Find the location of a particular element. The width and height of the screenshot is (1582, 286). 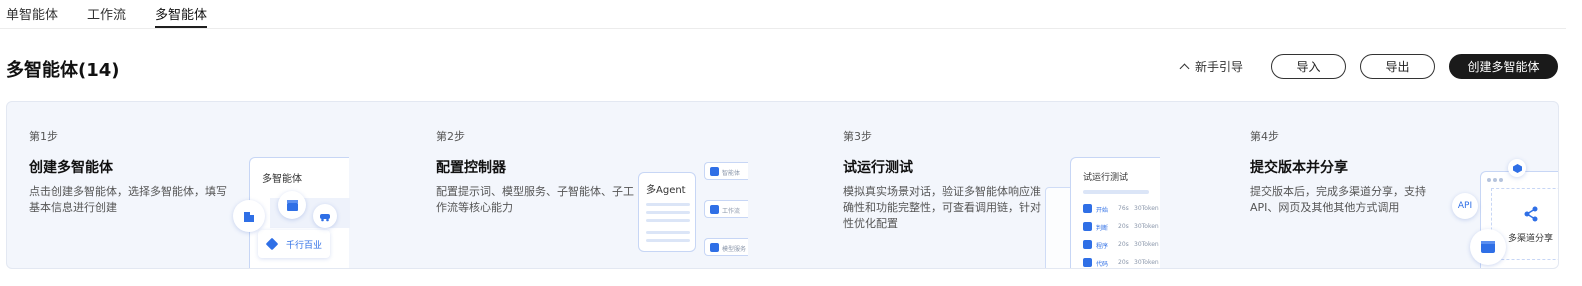

chevron-up-icon is located at coordinates (1184, 68).